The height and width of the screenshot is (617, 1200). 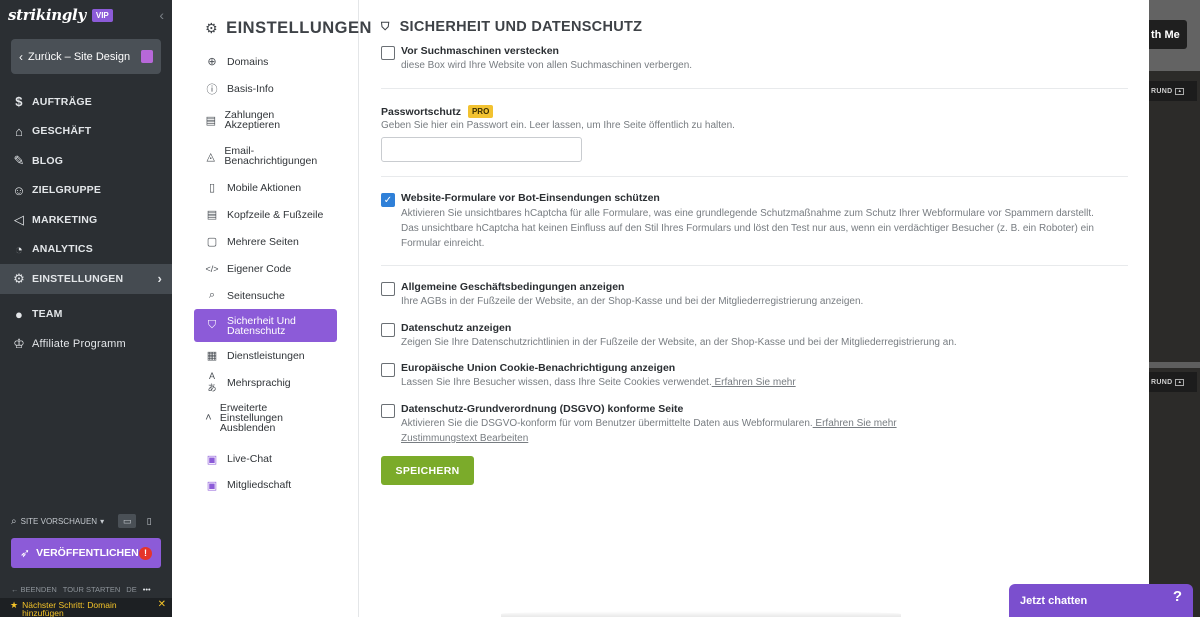 I want to click on sidebar-item-label: MARKETING, so click(x=65, y=219).